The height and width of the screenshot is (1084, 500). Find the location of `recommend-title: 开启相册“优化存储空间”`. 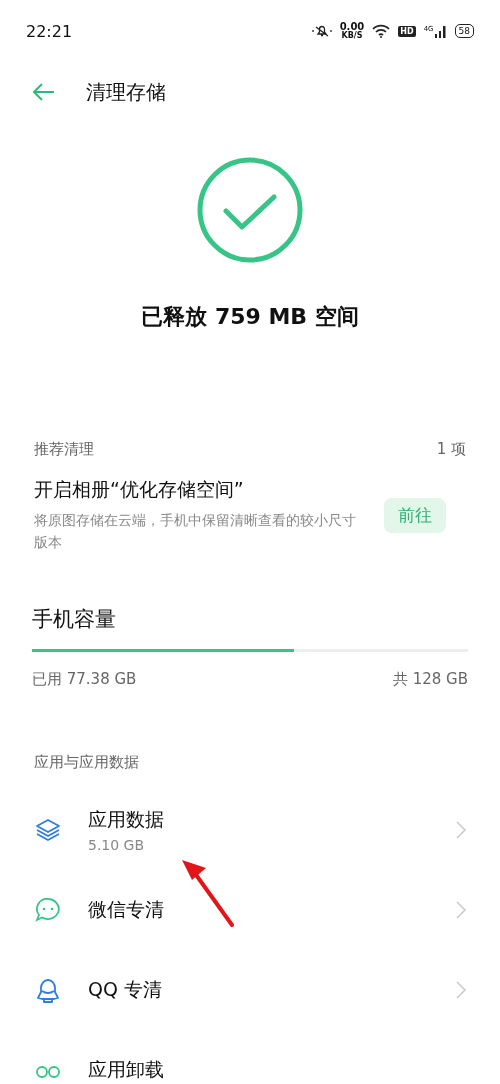

recommend-title: 开启相册“优化存储空间” is located at coordinates (139, 489).